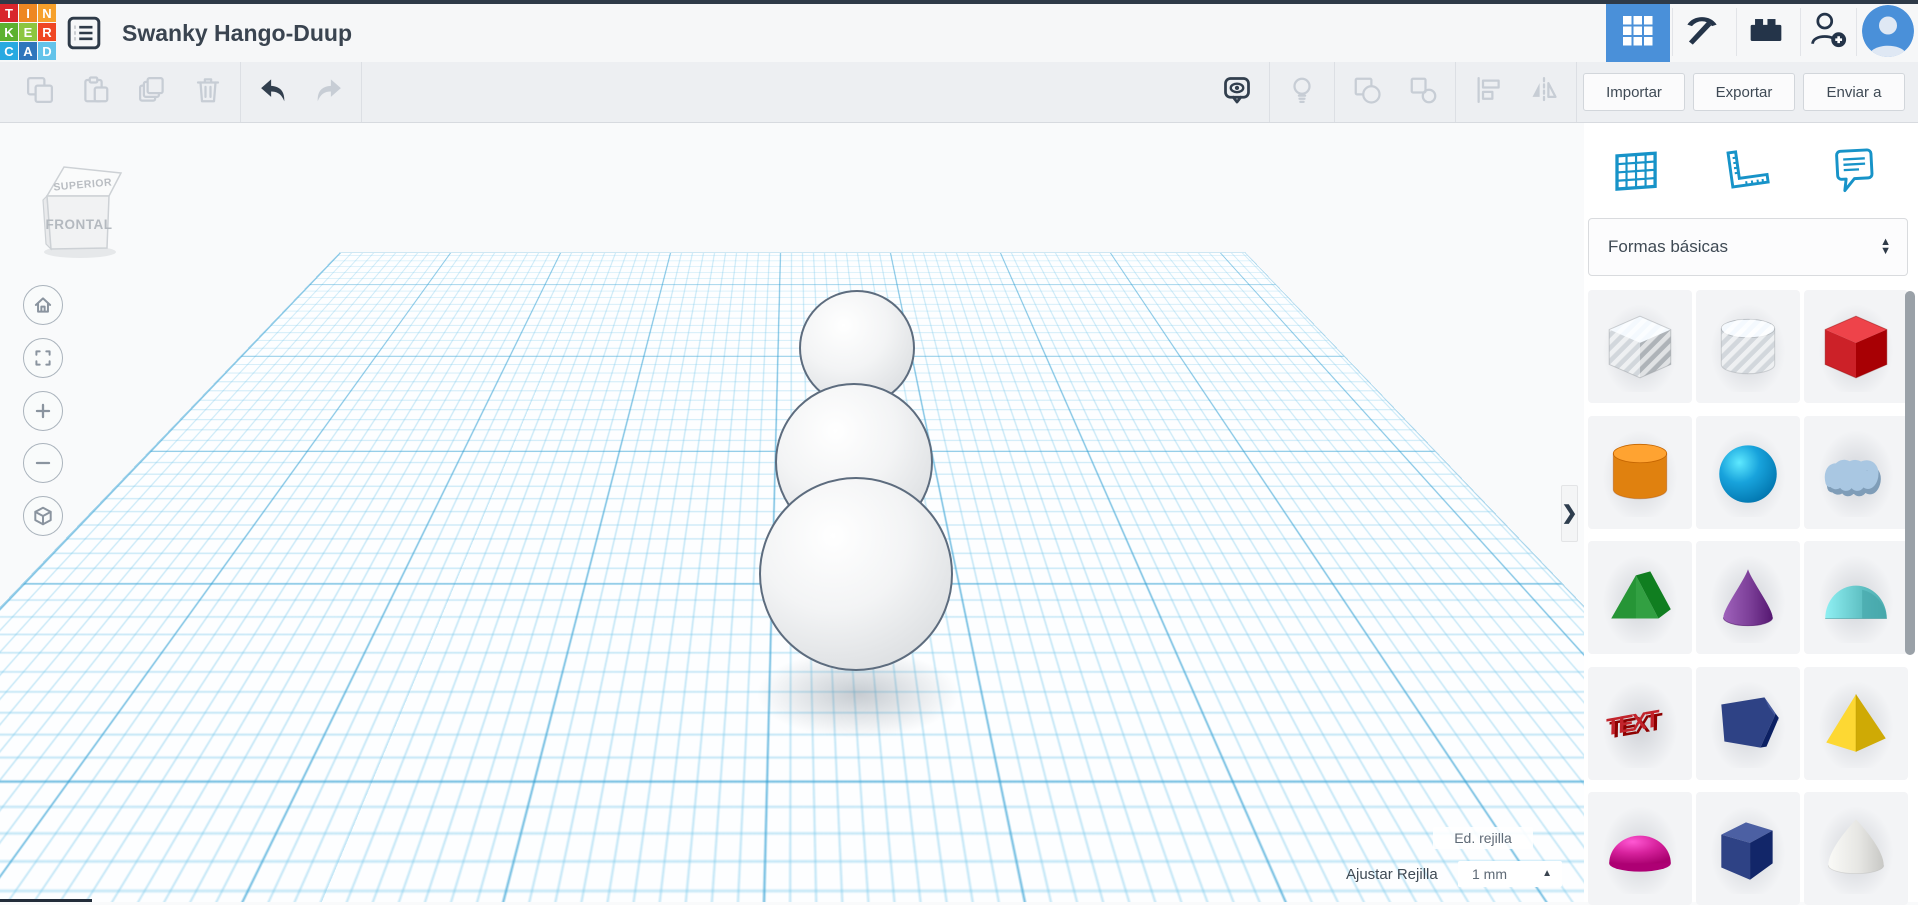  I want to click on zoom-in-button, so click(43, 411).